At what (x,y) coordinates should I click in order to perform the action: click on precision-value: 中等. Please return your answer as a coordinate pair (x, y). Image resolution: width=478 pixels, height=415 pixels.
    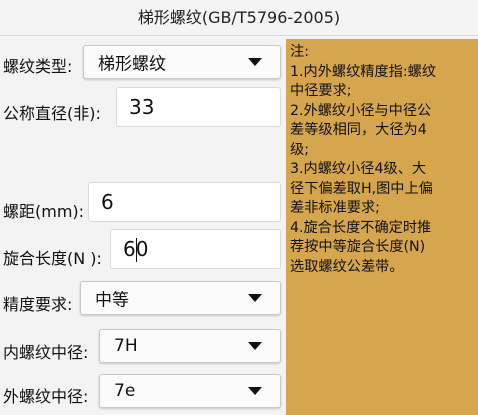
    Looking at the image, I should click on (112, 300).